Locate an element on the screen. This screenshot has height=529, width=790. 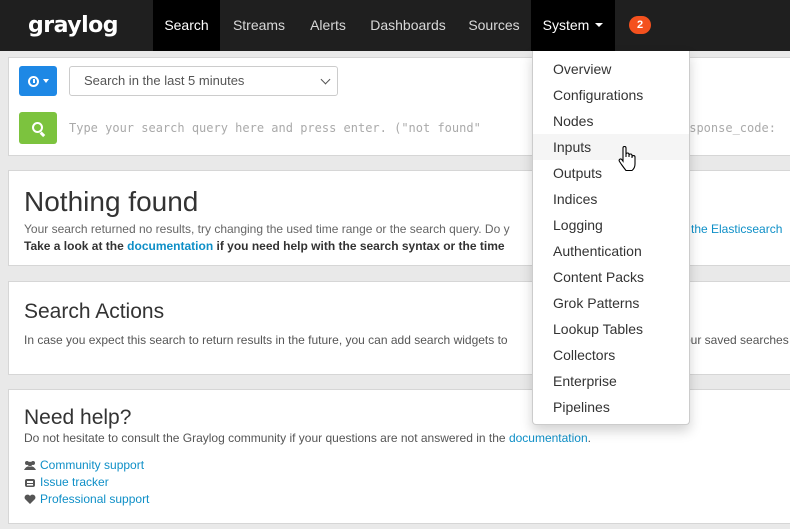
nav-system: System is located at coordinates (573, 25).